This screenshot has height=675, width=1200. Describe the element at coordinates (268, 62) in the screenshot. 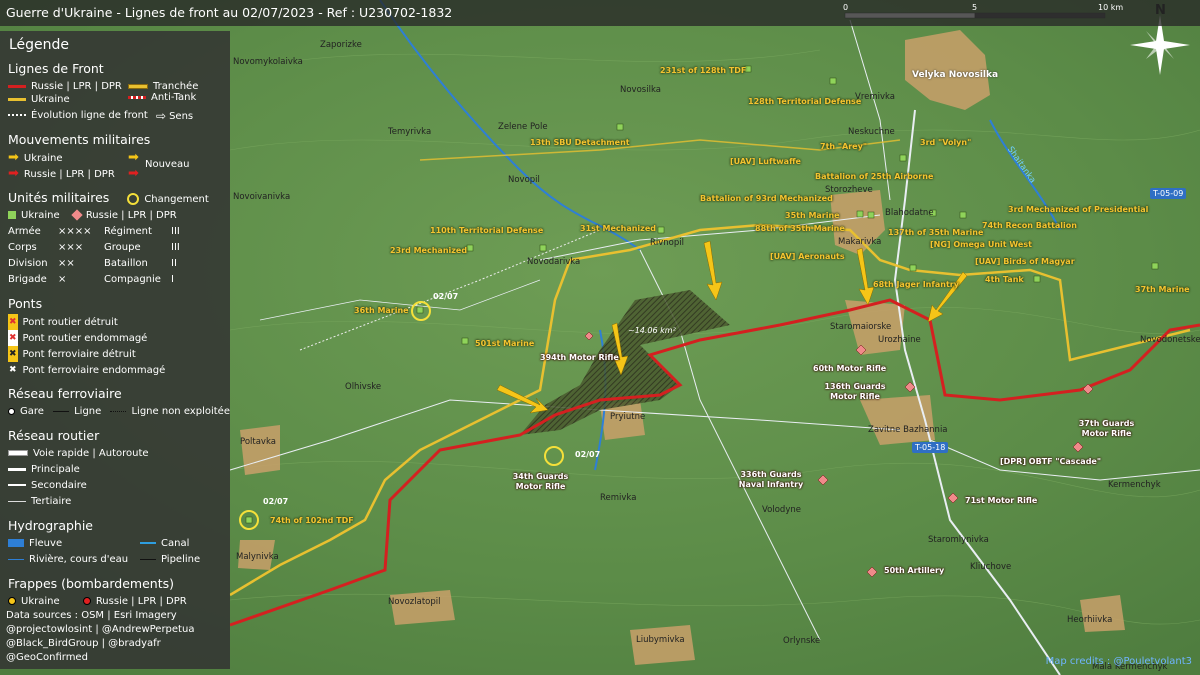

I see `town-label: Novomykolaivka` at that location.